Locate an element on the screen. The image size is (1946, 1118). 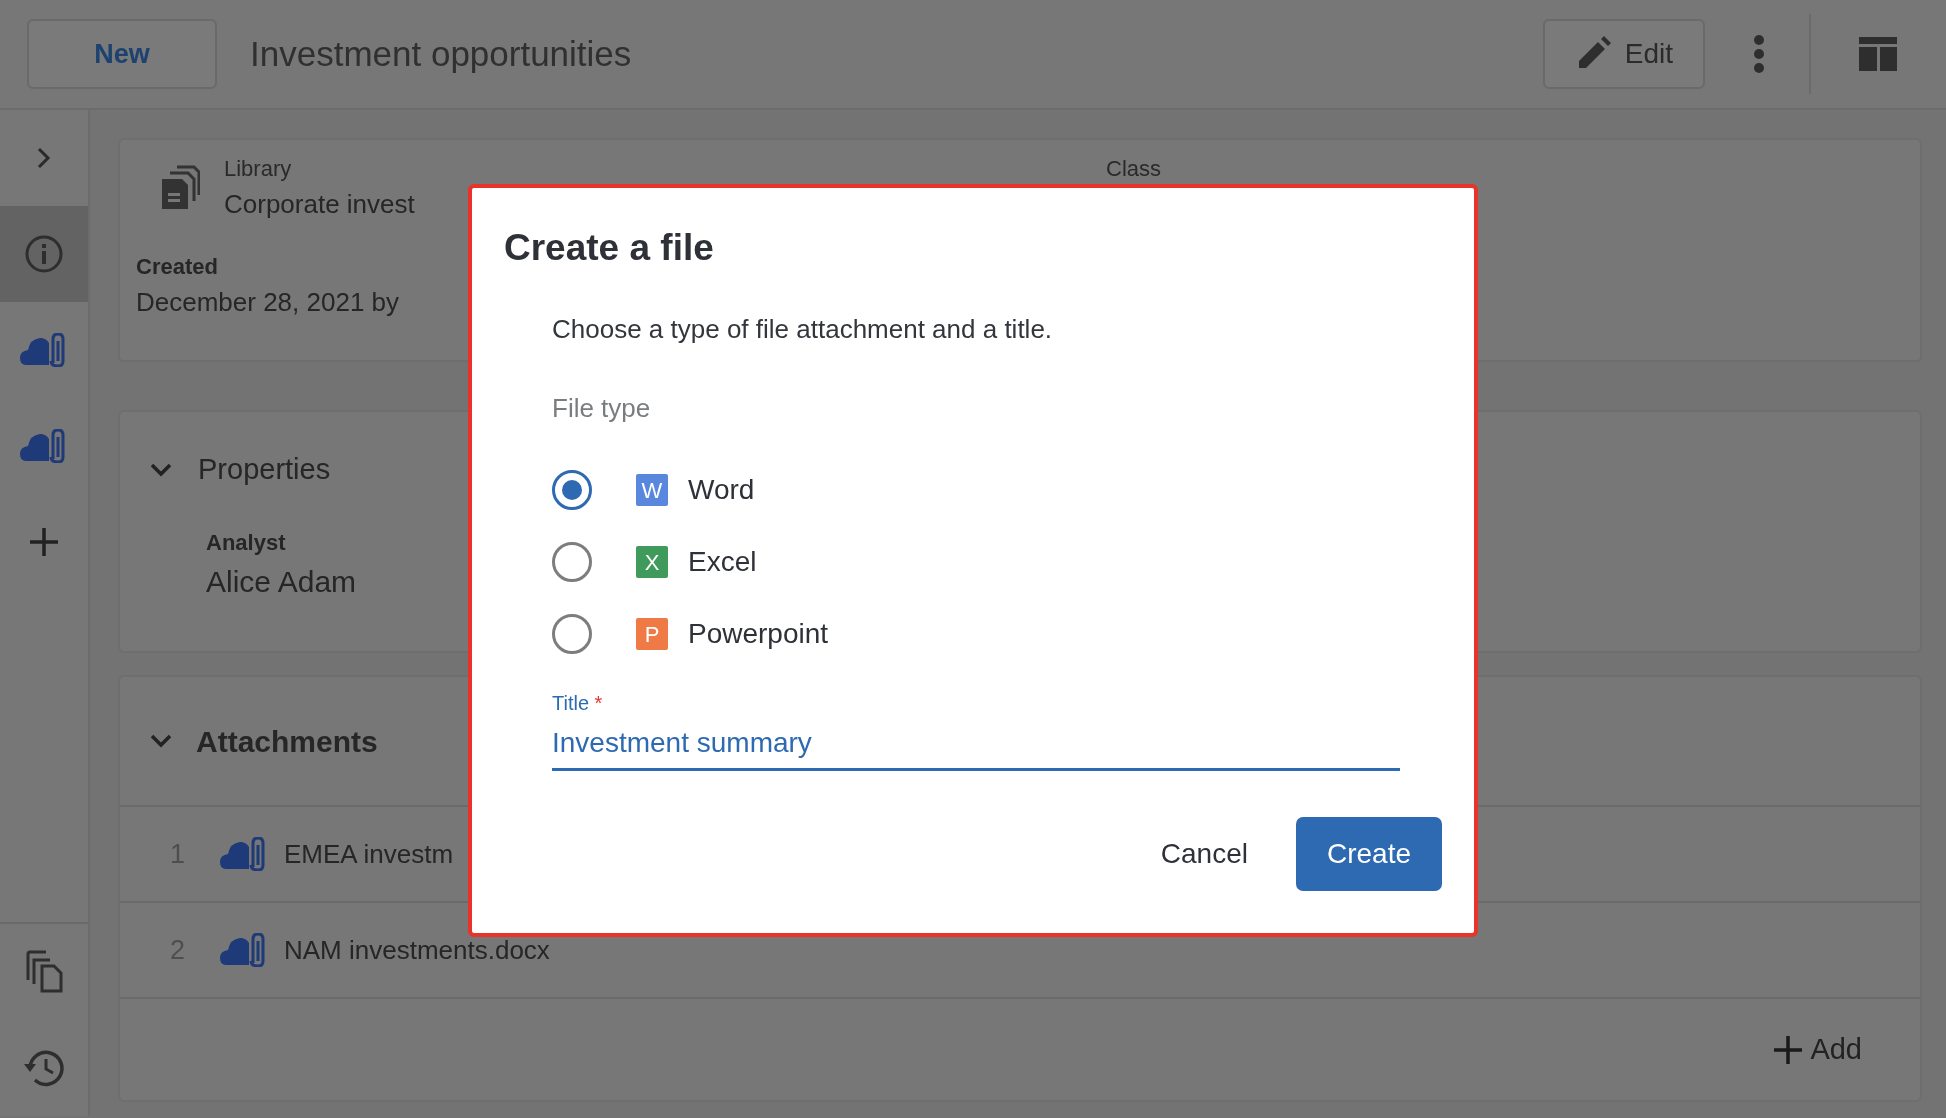
file-type-icon: W is located at coordinates (652, 490).